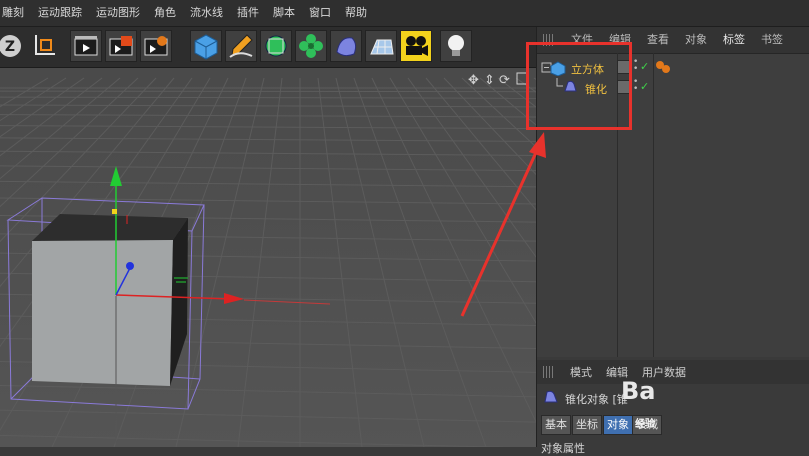 This screenshot has height=456, width=809. What do you see at coordinates (556, 425) in the screenshot?
I see `subtab-basic: 基本` at bounding box center [556, 425].